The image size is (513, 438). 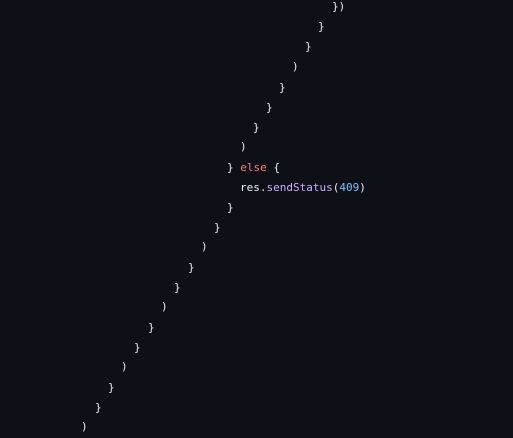 I want to click on status-code-number: 409, so click(x=349, y=187).